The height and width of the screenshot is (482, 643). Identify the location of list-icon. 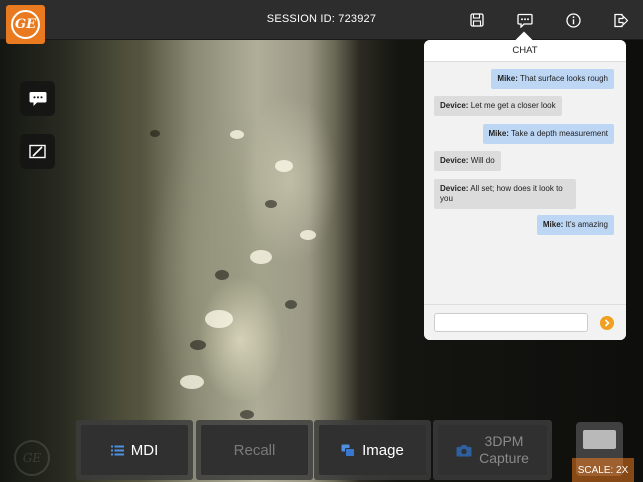
(117, 450).